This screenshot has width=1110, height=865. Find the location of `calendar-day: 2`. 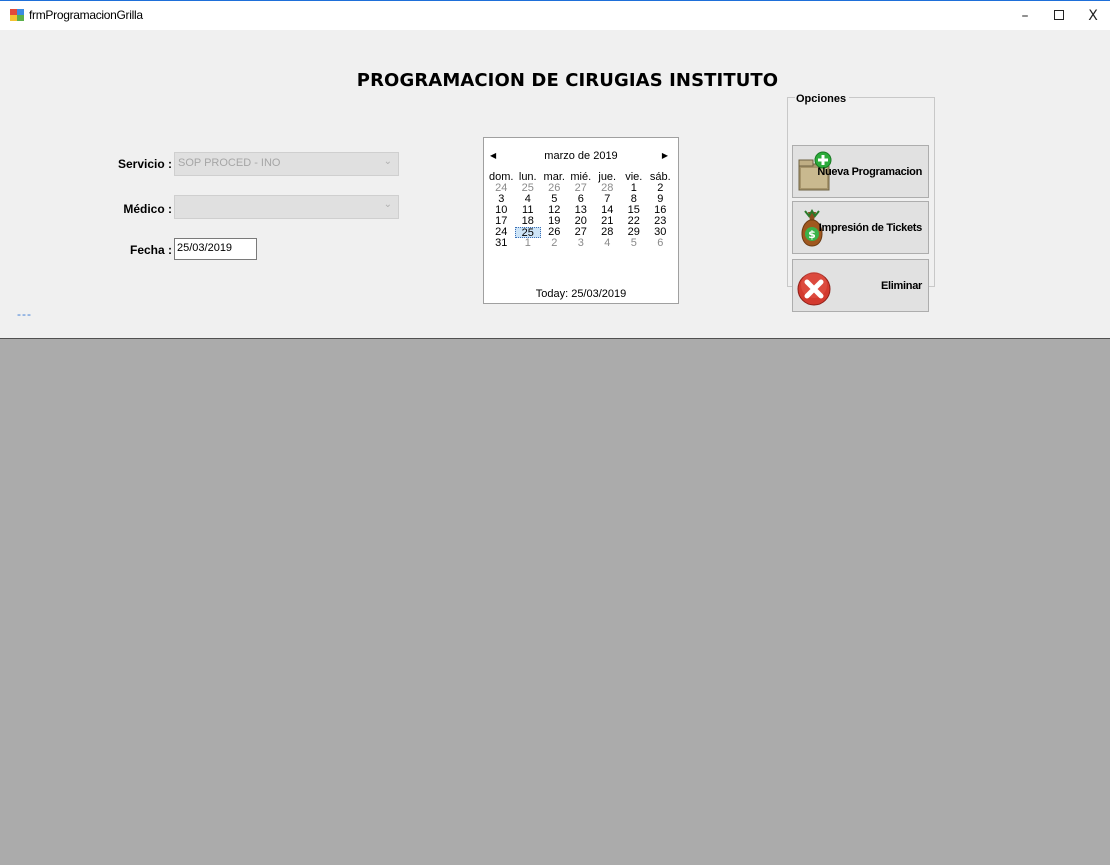

calendar-day: 2 is located at coordinates (554, 243).